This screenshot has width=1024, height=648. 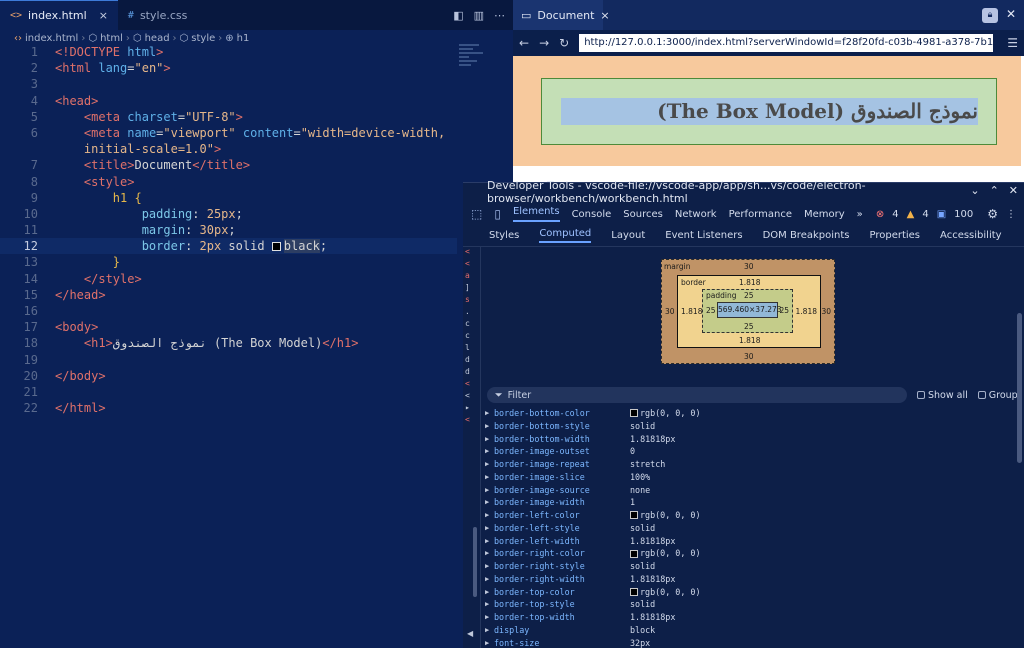 I want to click on computed-property-row: ▶ border-bottom-style solid, so click(x=750, y=426).